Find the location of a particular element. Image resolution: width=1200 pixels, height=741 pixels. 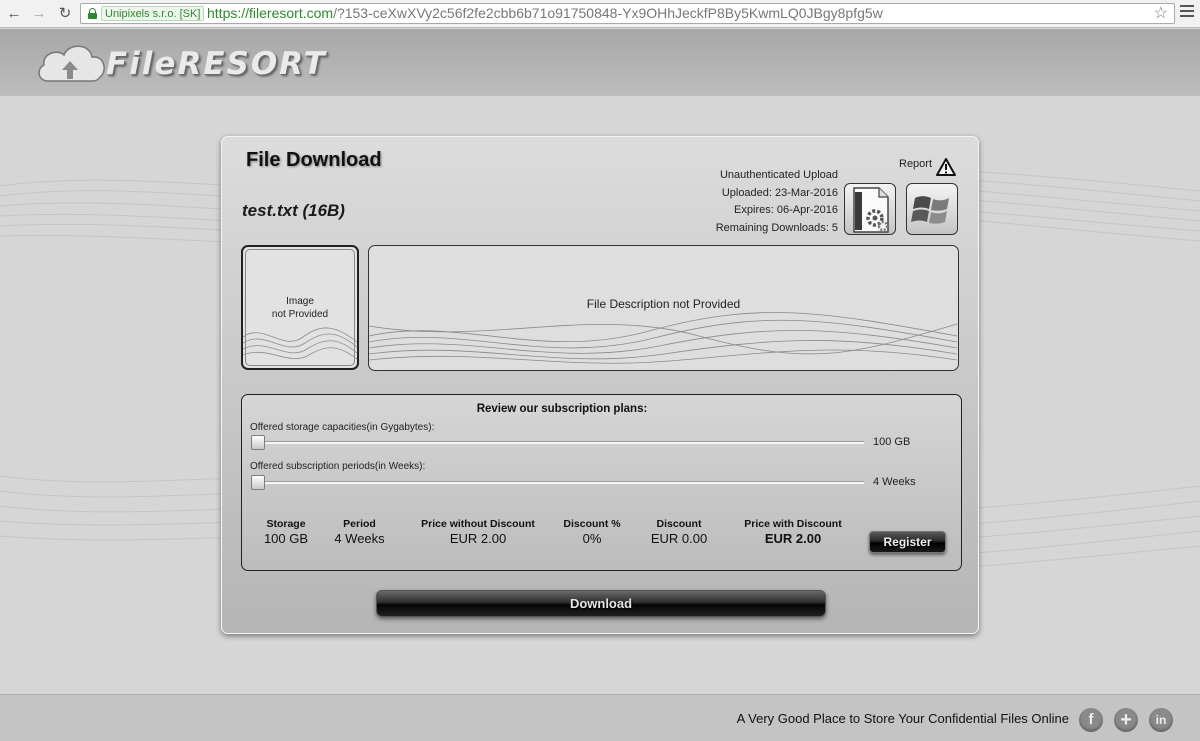

col-discount: Discount EUR 0.00 is located at coordinates (679, 532).